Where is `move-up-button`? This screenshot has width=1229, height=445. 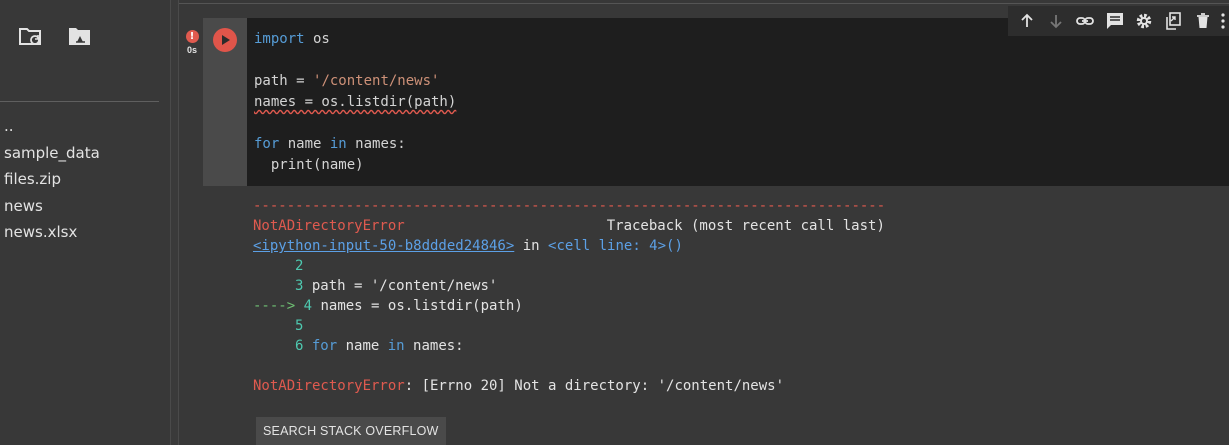
move-up-button is located at coordinates (1026, 21).